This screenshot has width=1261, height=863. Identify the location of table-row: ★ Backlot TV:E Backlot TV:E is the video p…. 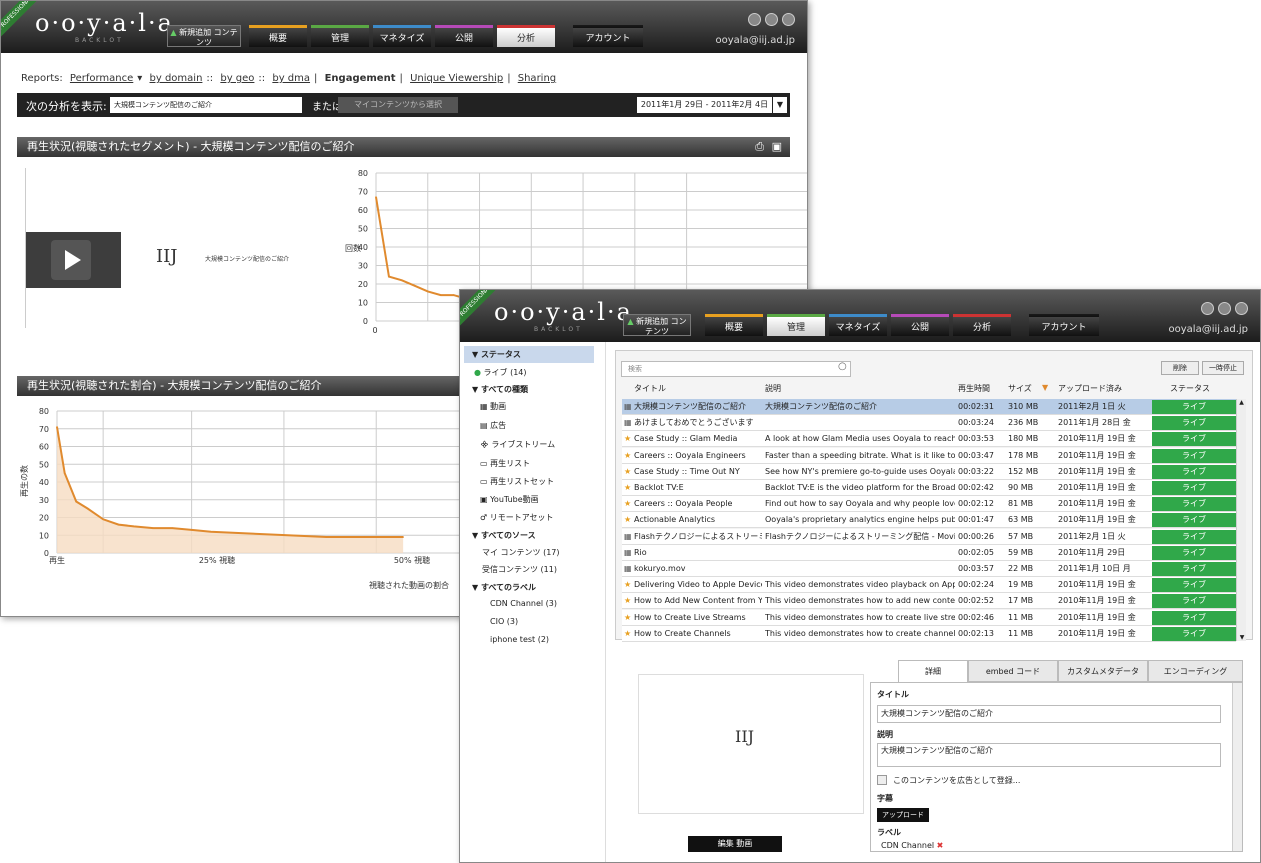
(929, 488).